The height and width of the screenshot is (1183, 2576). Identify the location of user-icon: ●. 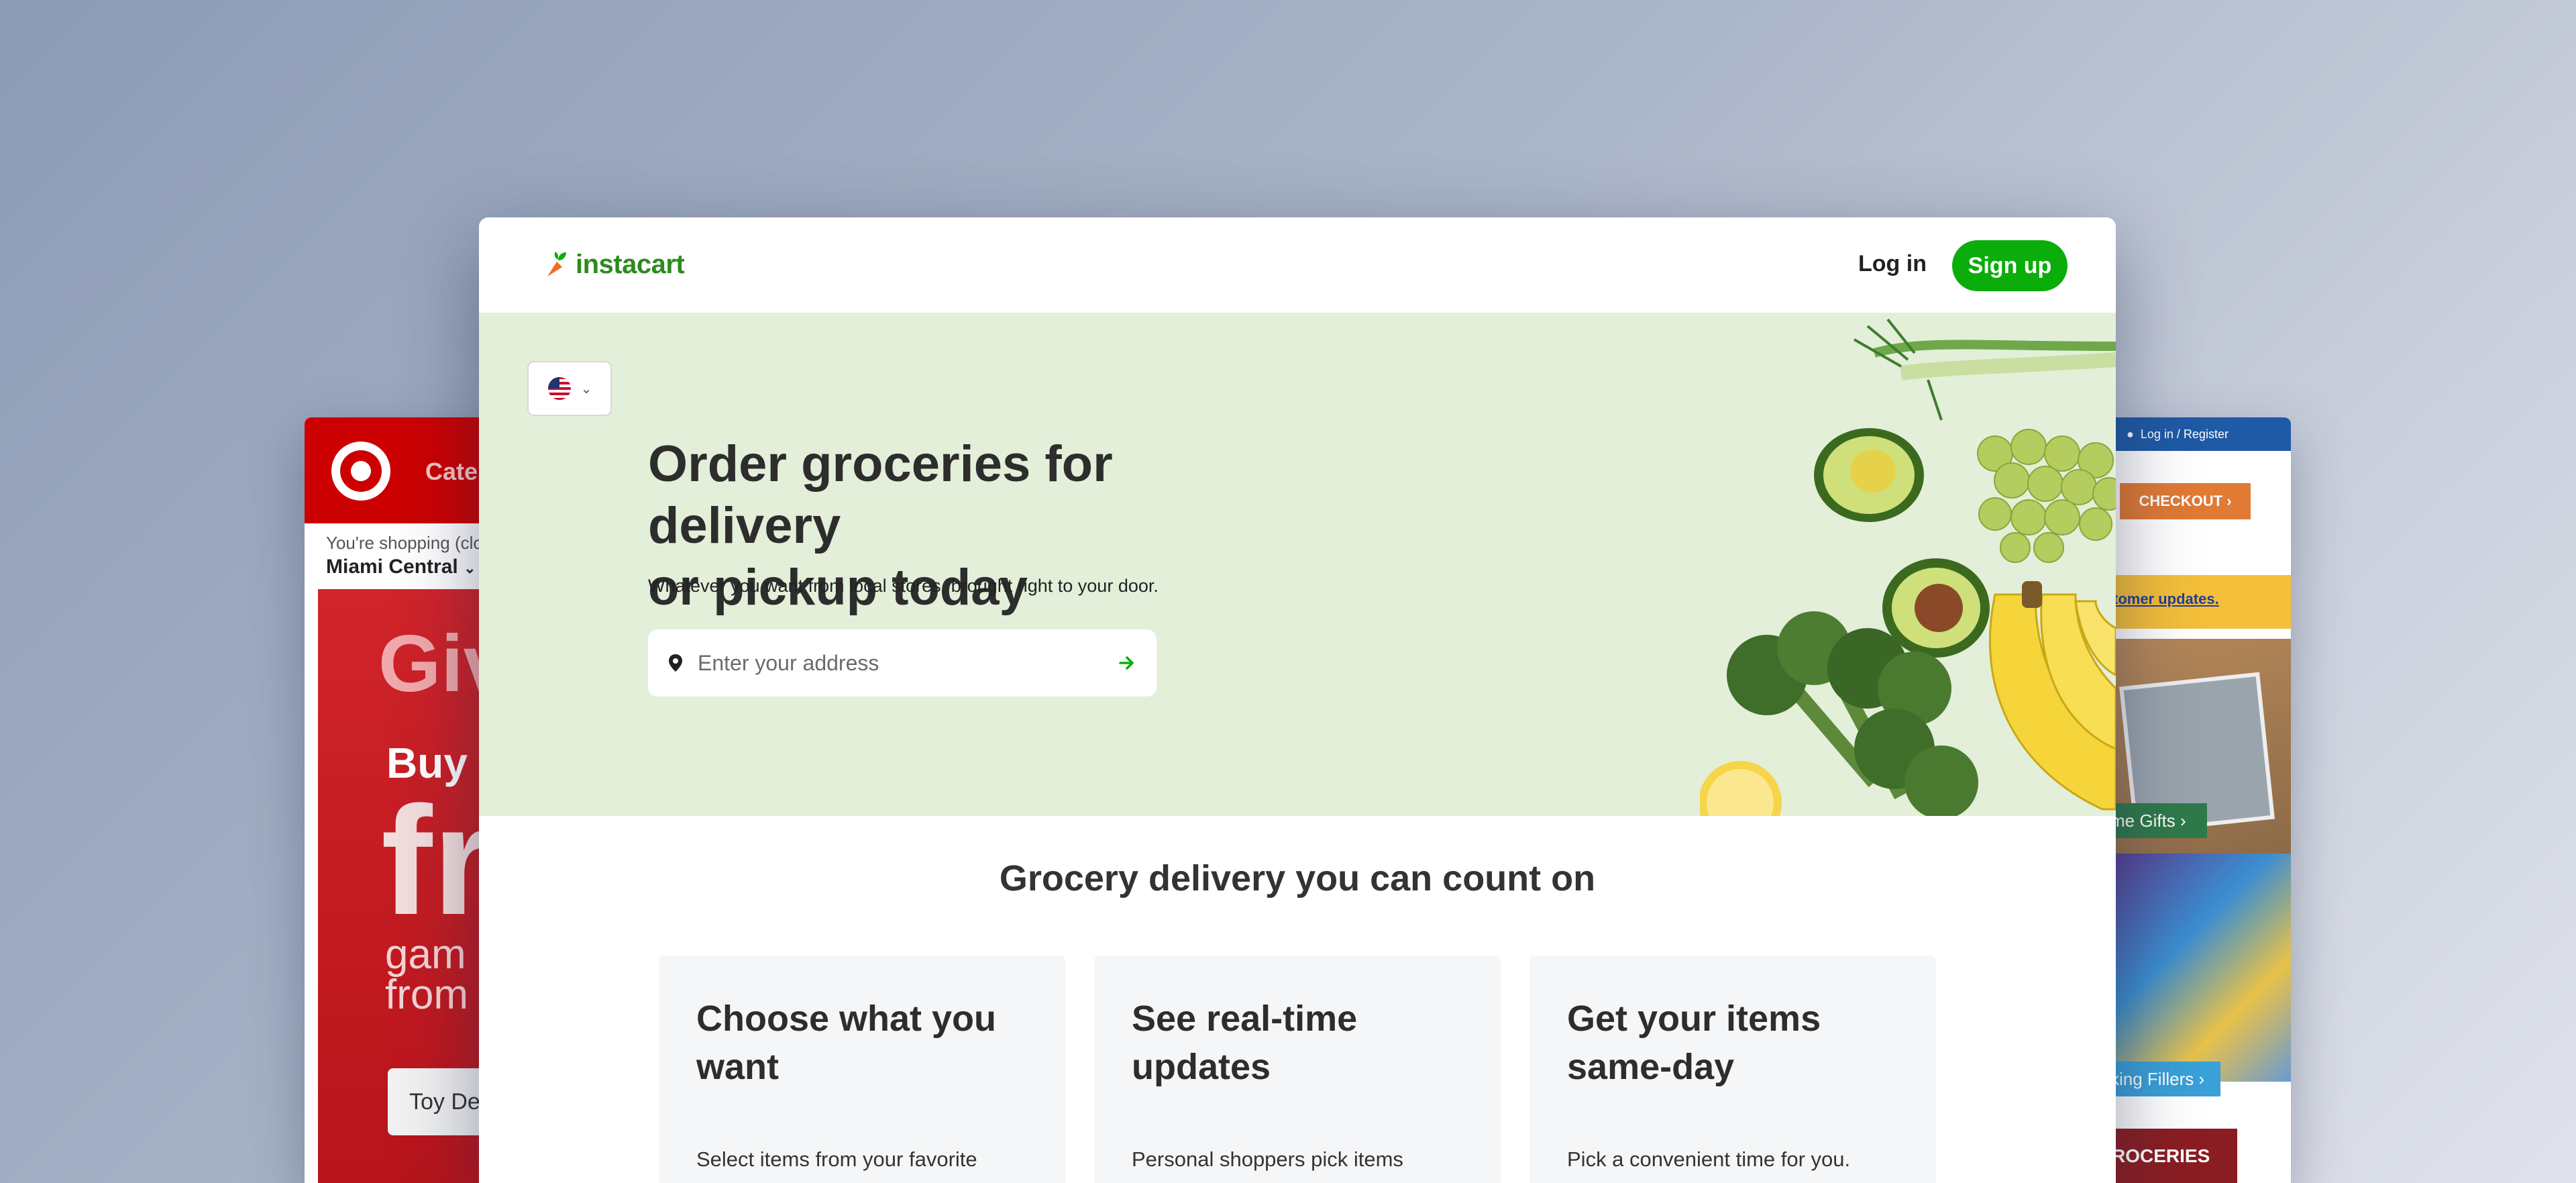
(2130, 434).